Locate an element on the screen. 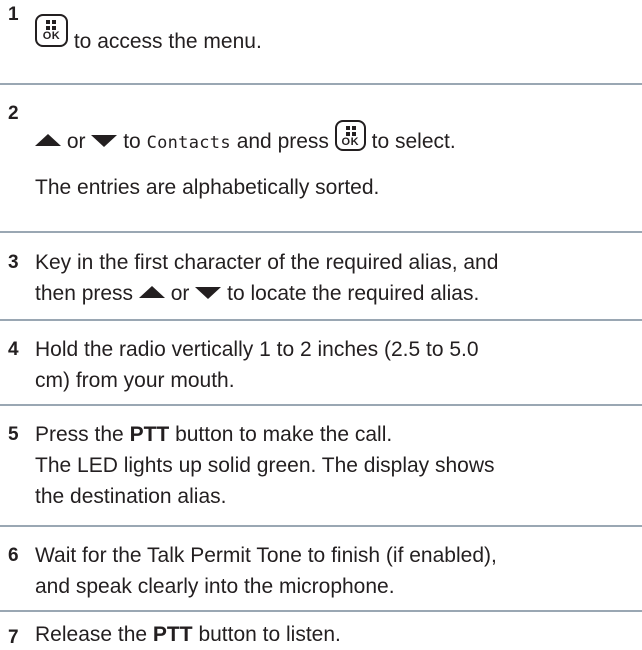 Image resolution: width=642 pixels, height=650 pixels. step-text: to access the menu. is located at coordinates (167, 42).